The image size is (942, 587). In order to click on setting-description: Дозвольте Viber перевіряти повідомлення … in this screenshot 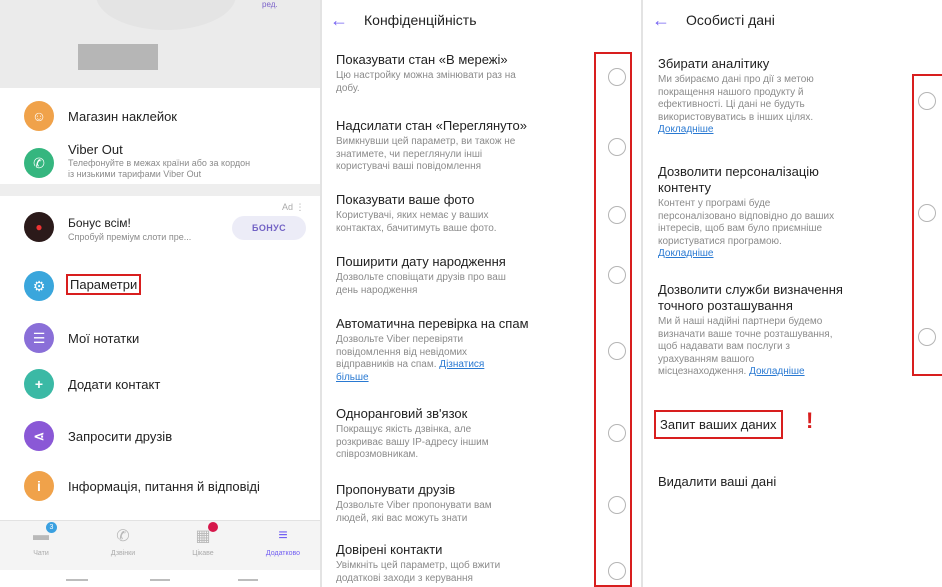, I will do `click(461, 359)`.